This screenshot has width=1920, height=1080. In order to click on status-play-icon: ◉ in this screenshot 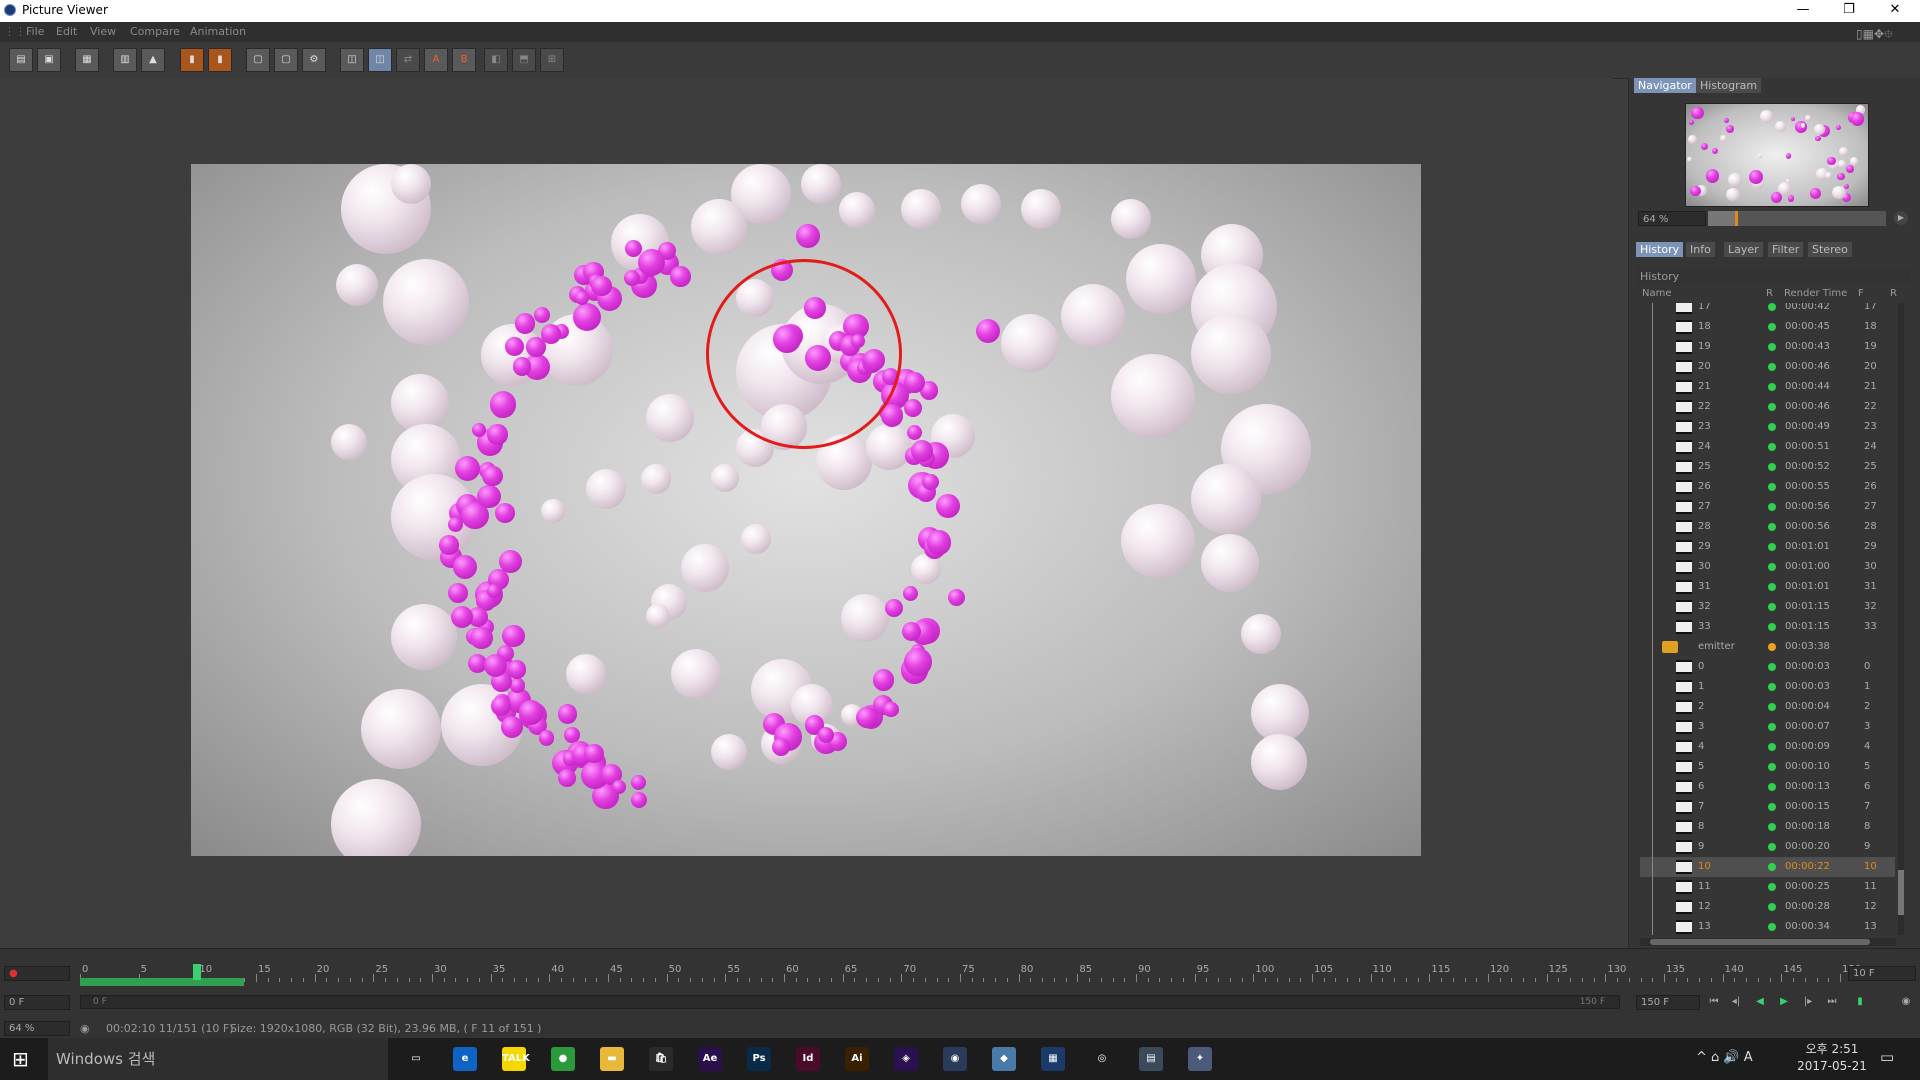, I will do `click(85, 1028)`.